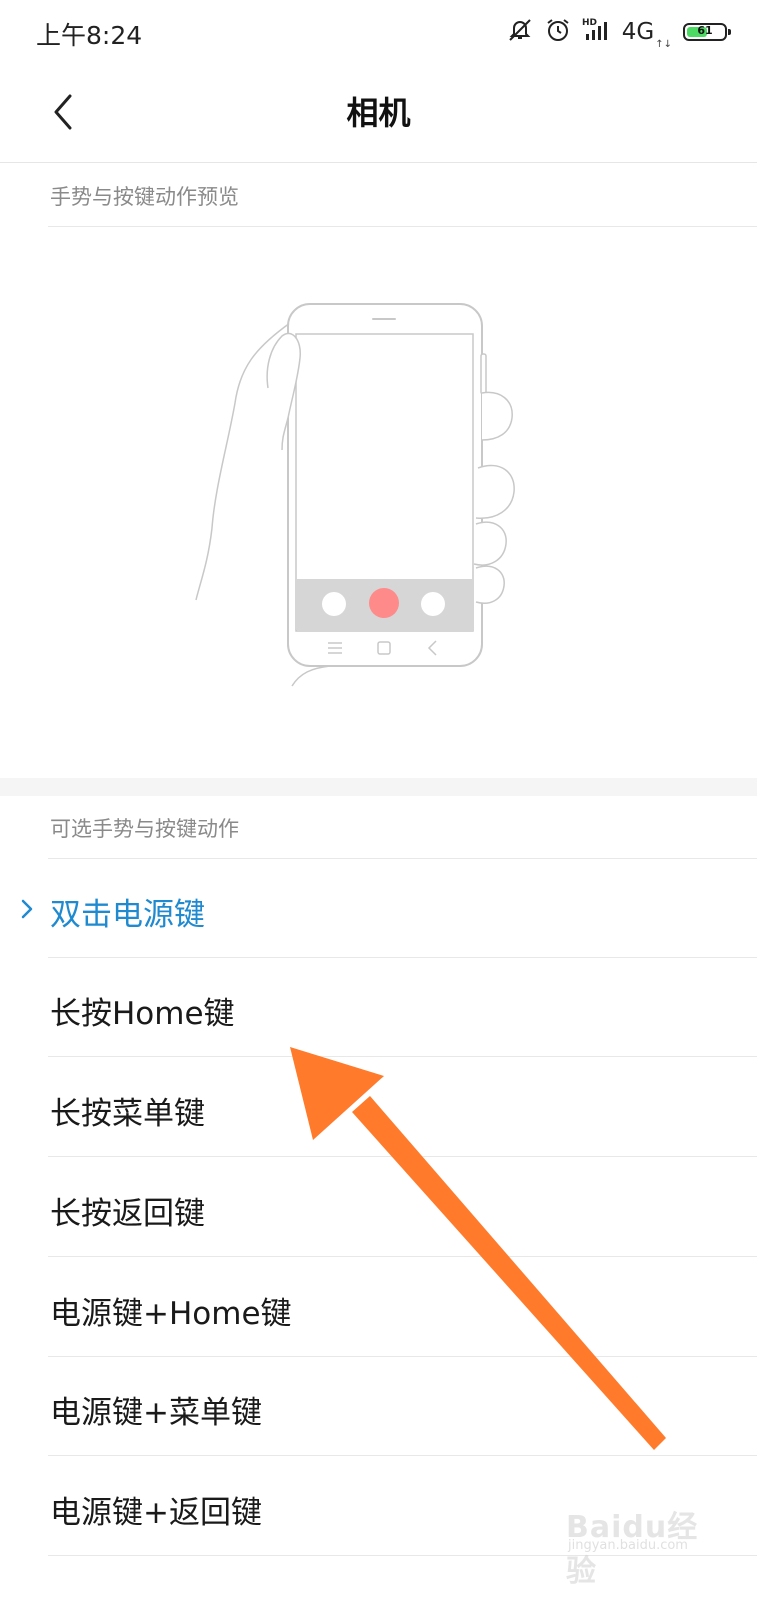  I want to click on preview-label-divider, so click(402, 226).